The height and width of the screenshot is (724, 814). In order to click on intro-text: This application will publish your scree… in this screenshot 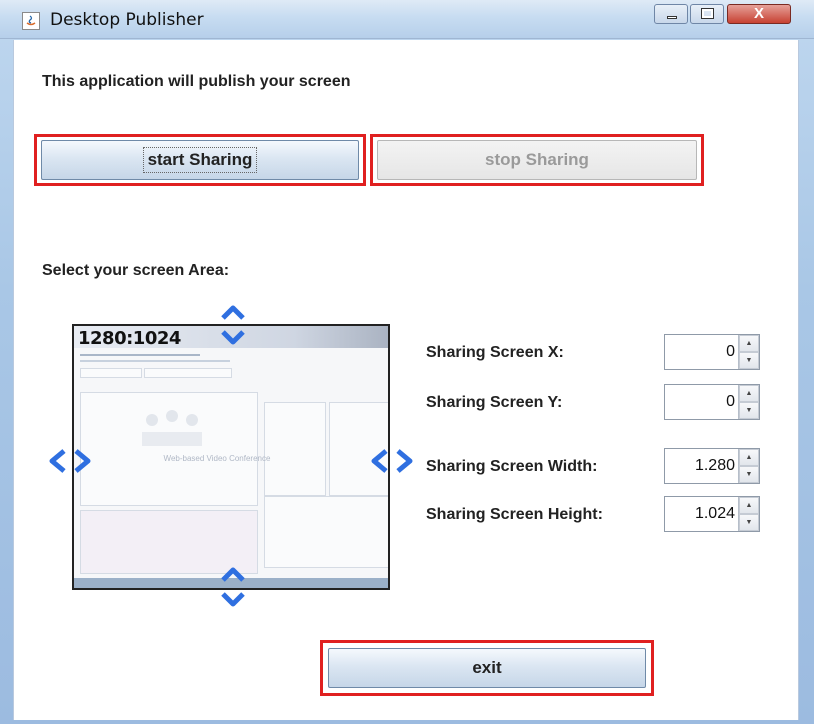, I will do `click(196, 81)`.